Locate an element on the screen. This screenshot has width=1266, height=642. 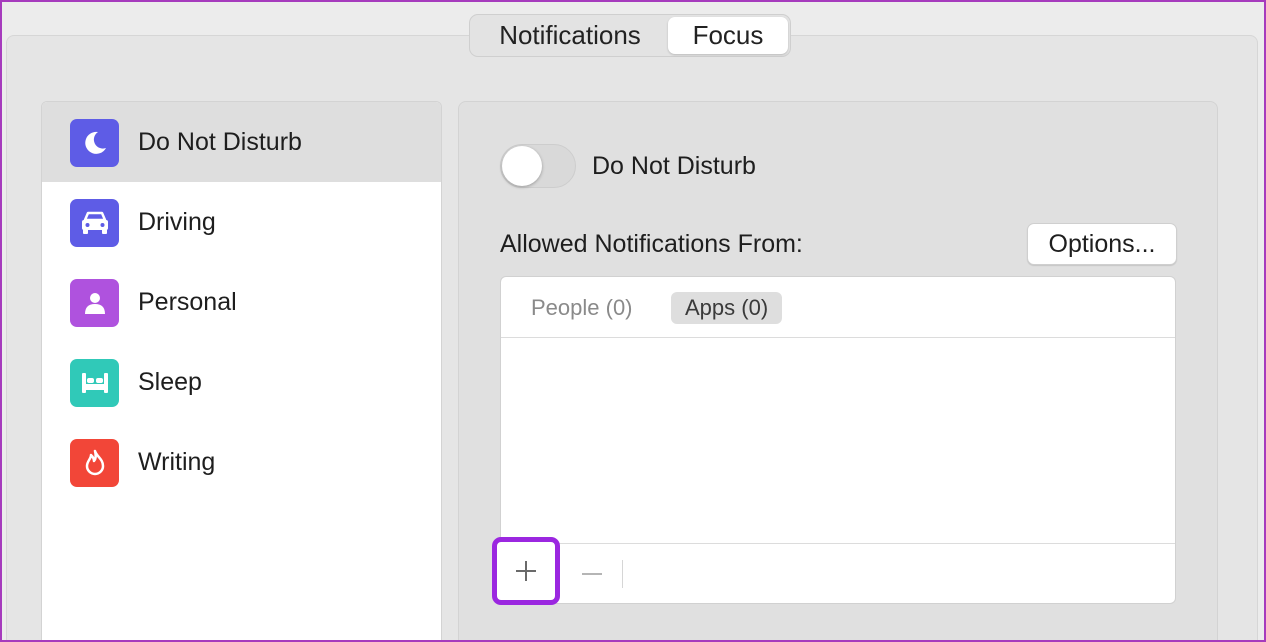
bottom-bar-divider is located at coordinates (622, 574).